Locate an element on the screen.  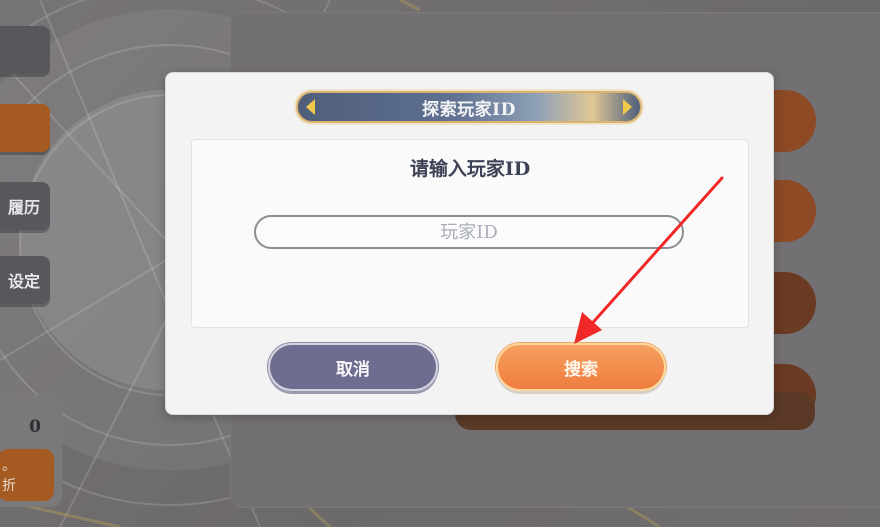
search-button-label: 搜索 is located at coordinates (581, 369).